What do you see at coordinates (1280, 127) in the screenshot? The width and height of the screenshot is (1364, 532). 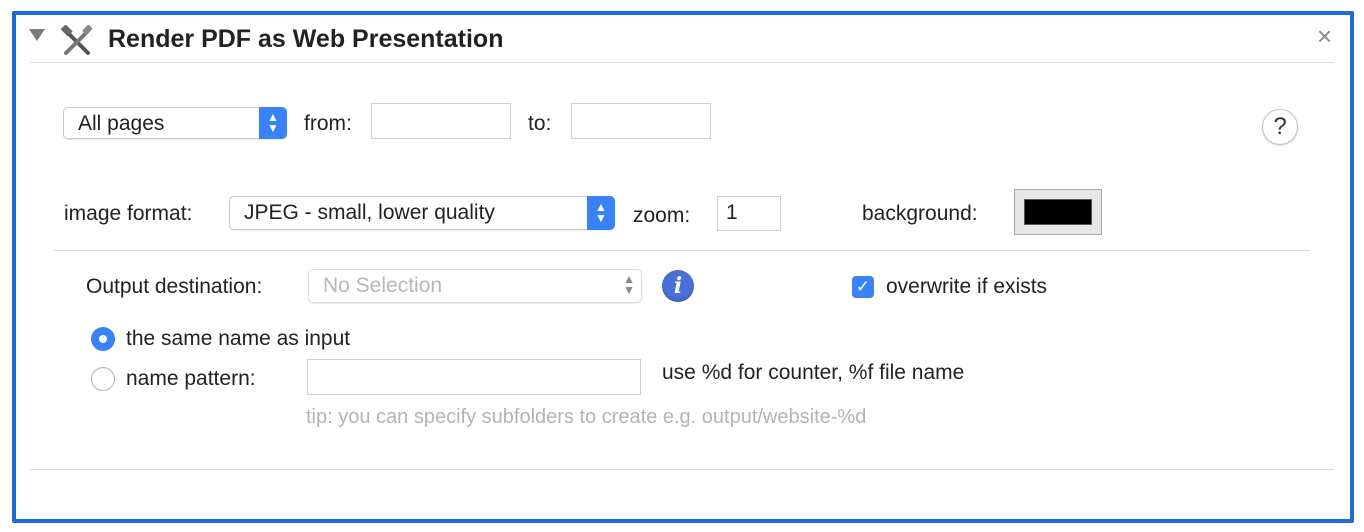 I see `help-icon: ?` at bounding box center [1280, 127].